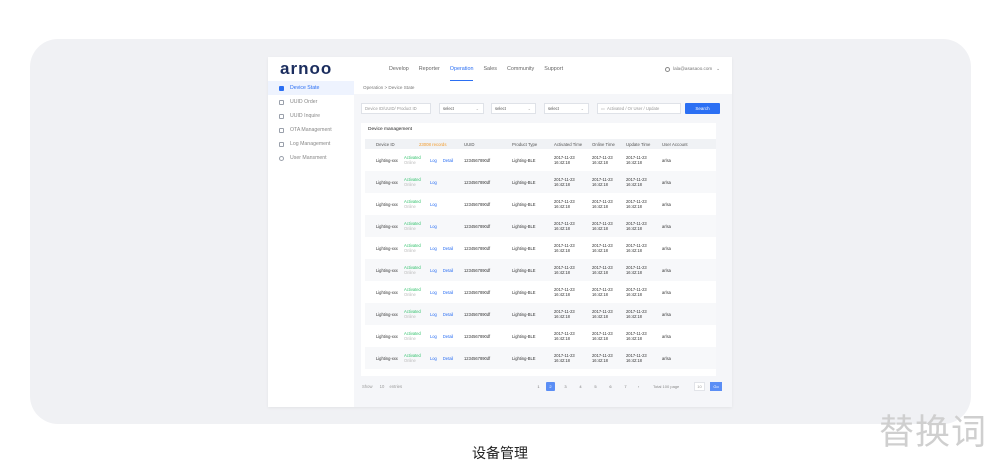 This screenshot has height=463, width=1000. What do you see at coordinates (530, 314) in the screenshot?
I see `cell-product-type: Lighting-BLE` at bounding box center [530, 314].